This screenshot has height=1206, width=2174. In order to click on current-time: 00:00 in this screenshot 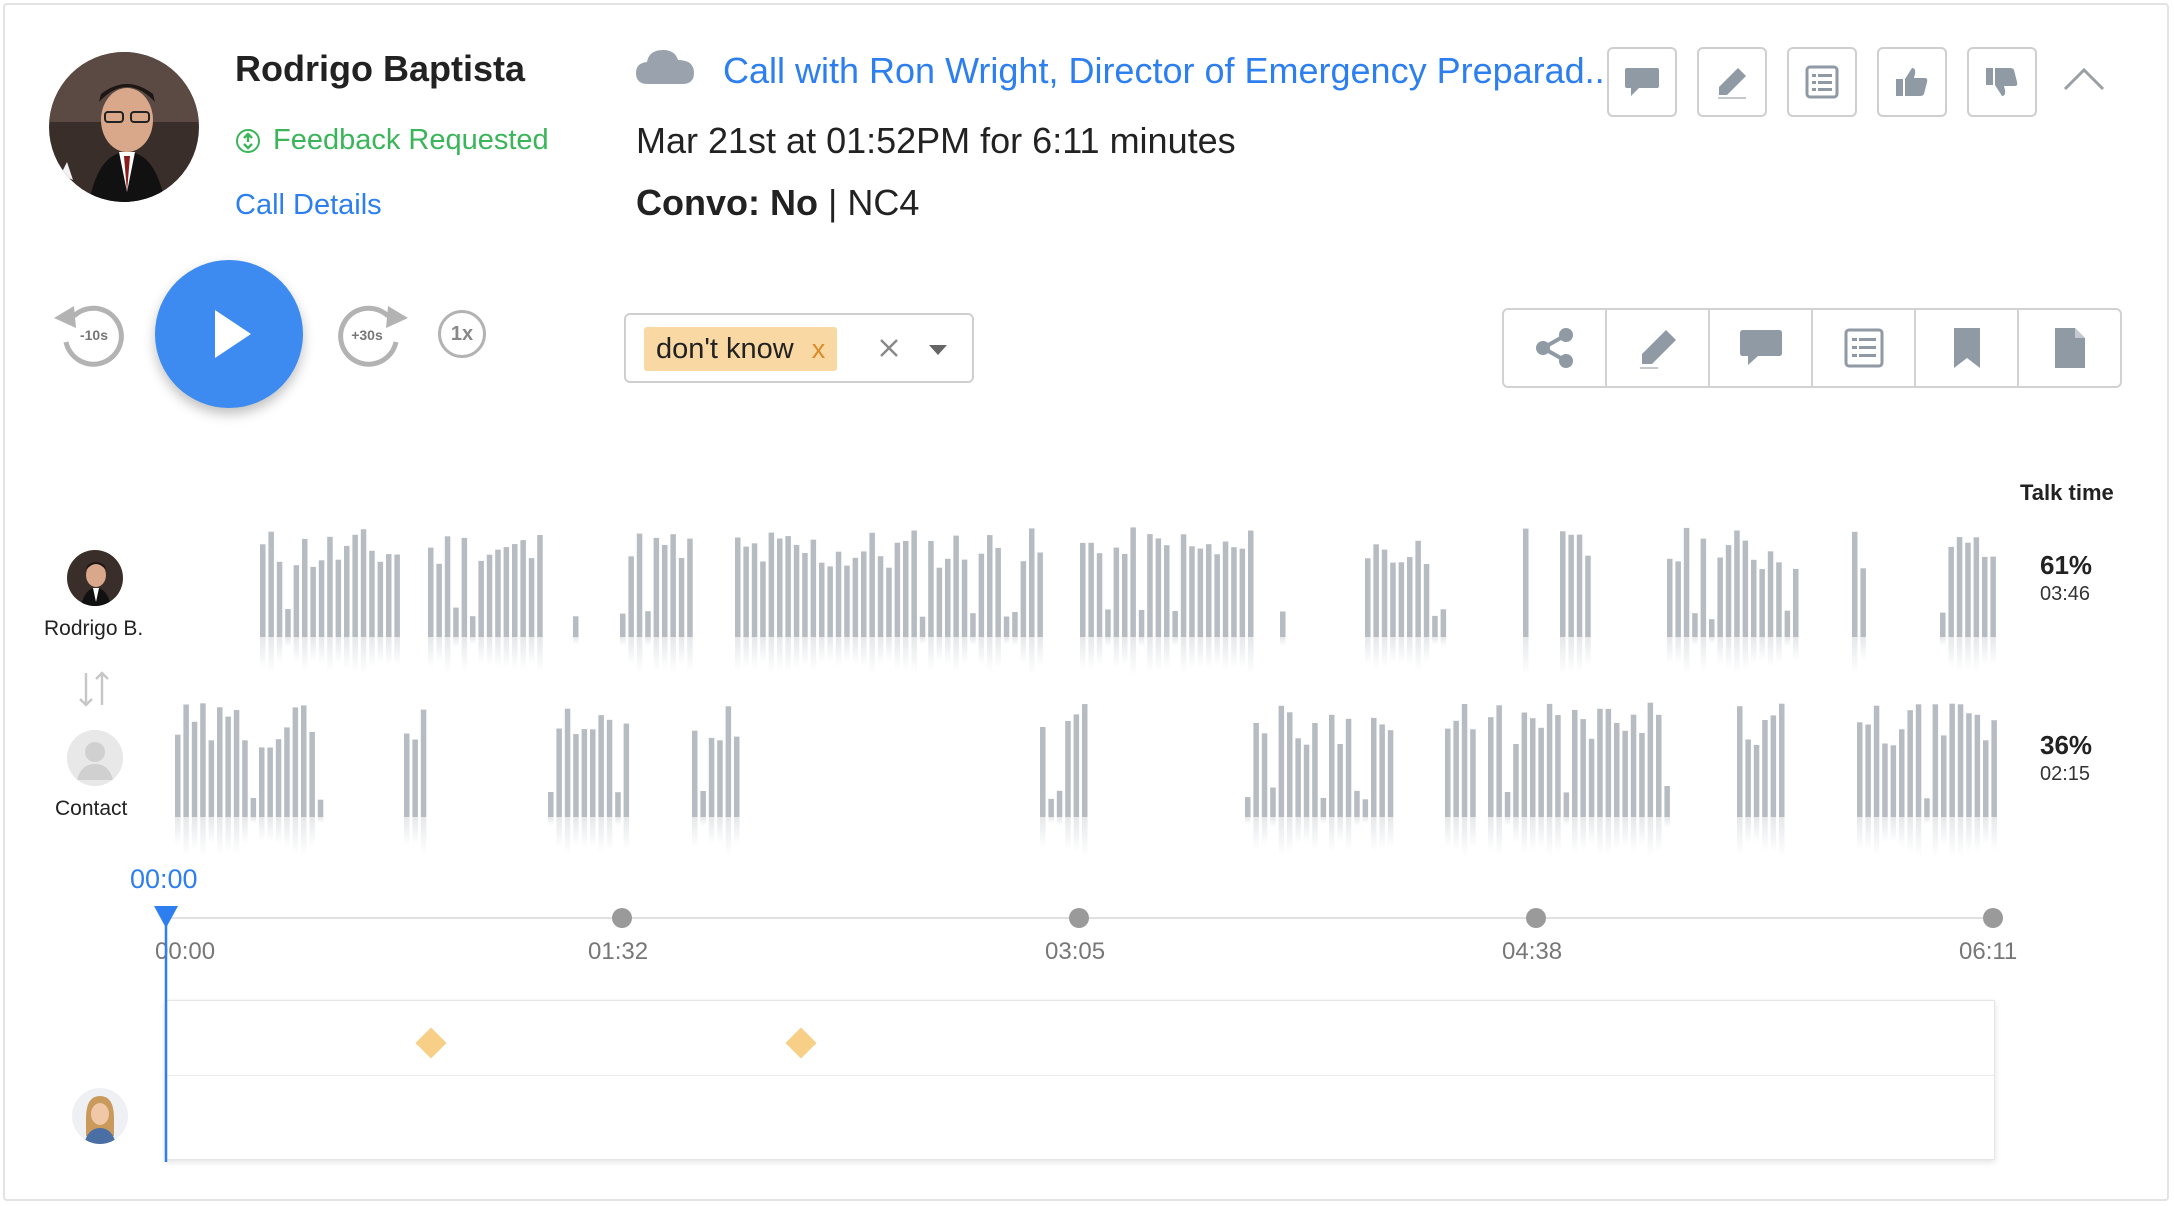, I will do `click(164, 879)`.